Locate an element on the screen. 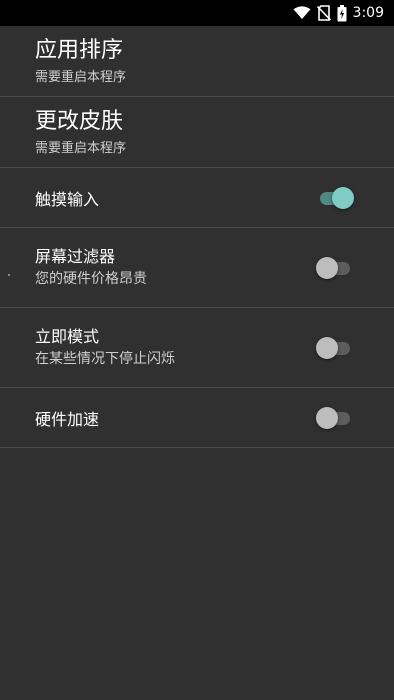  pref-title: 硬件加速 is located at coordinates (67, 419).